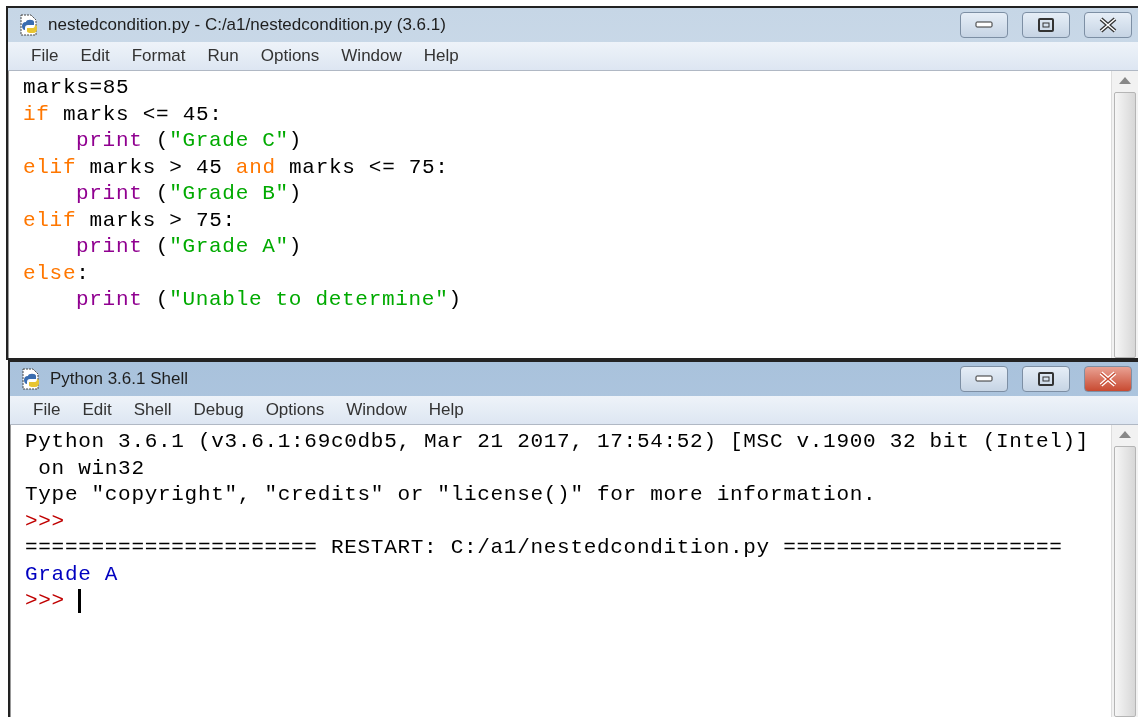  What do you see at coordinates (119, 379) in the screenshot?
I see `window-title: Python 3.6.1 Shell` at bounding box center [119, 379].